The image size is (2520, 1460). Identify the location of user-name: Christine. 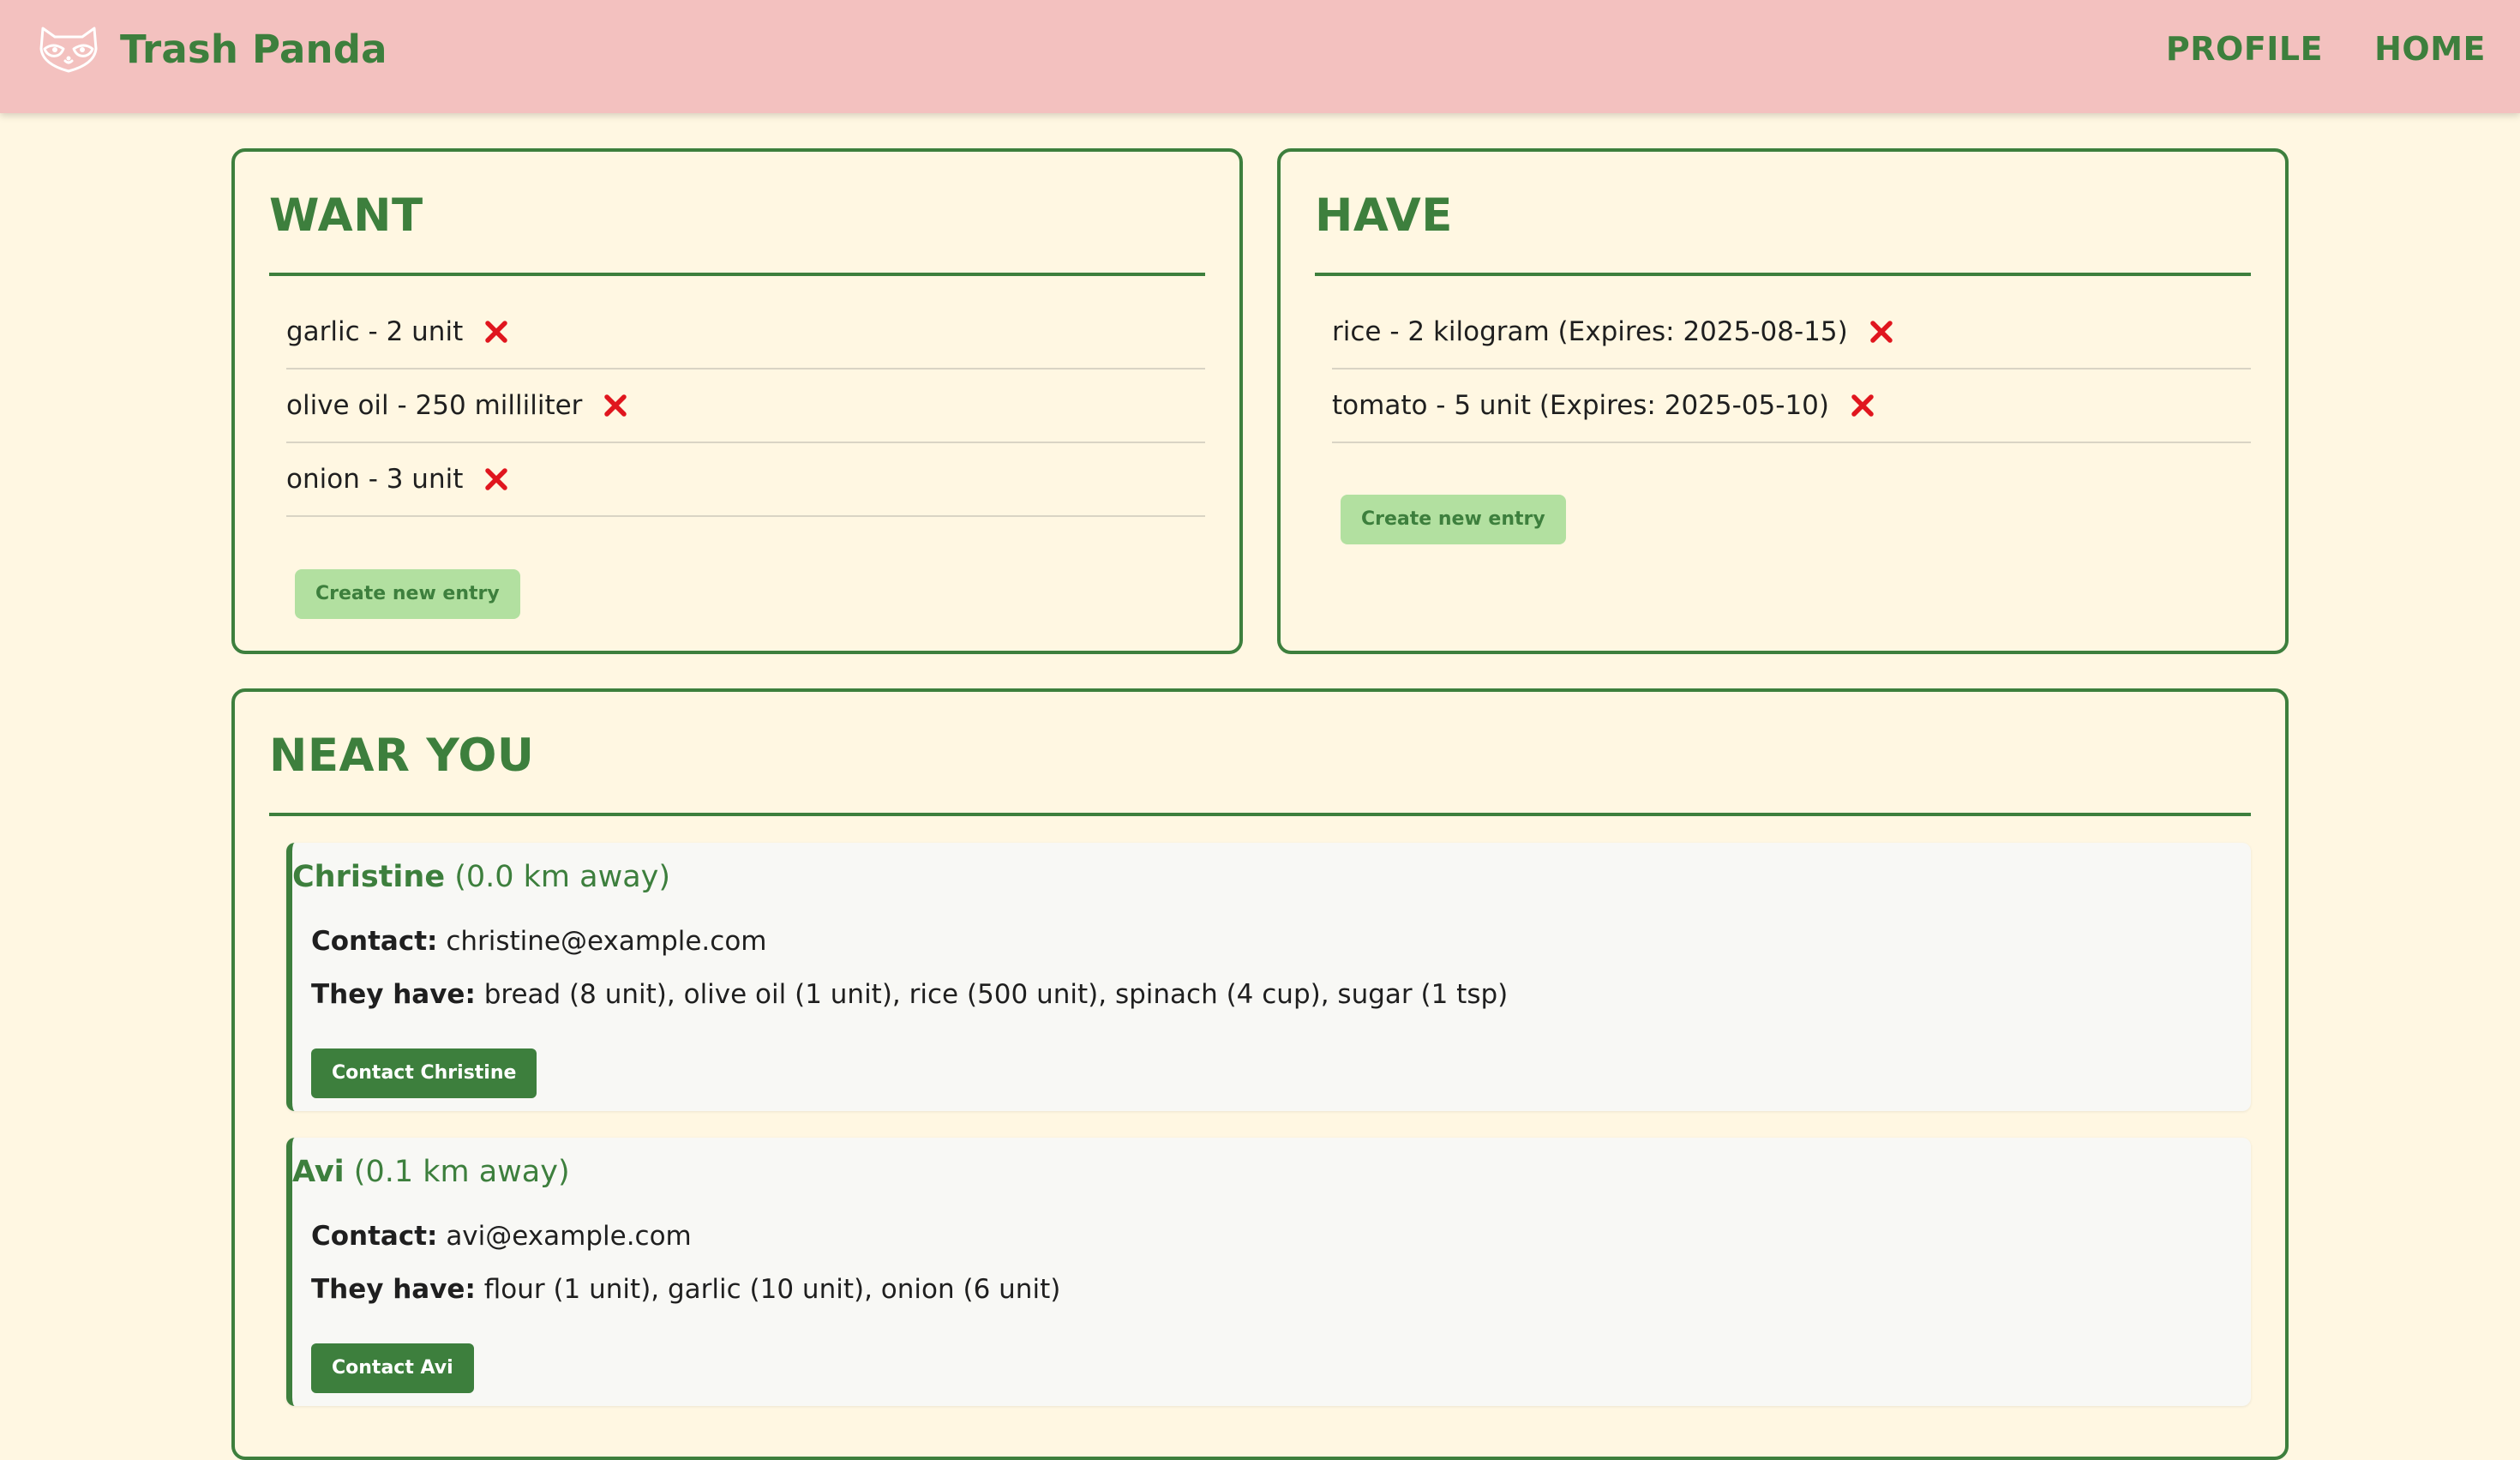
(369, 877).